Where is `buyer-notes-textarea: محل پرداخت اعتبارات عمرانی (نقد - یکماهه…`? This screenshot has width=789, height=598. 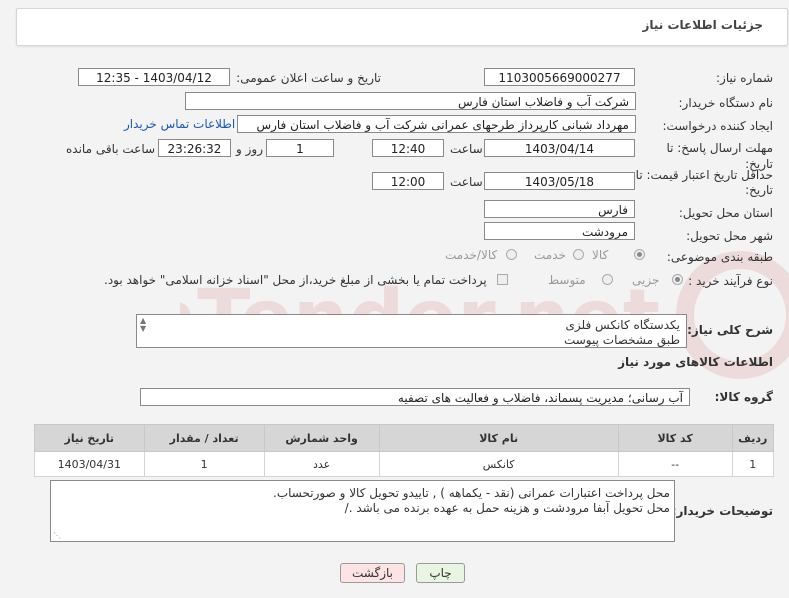
buyer-notes-textarea: محل پرداخت اعتبارات عمرانی (نقد - یکماهه… is located at coordinates (362, 511).